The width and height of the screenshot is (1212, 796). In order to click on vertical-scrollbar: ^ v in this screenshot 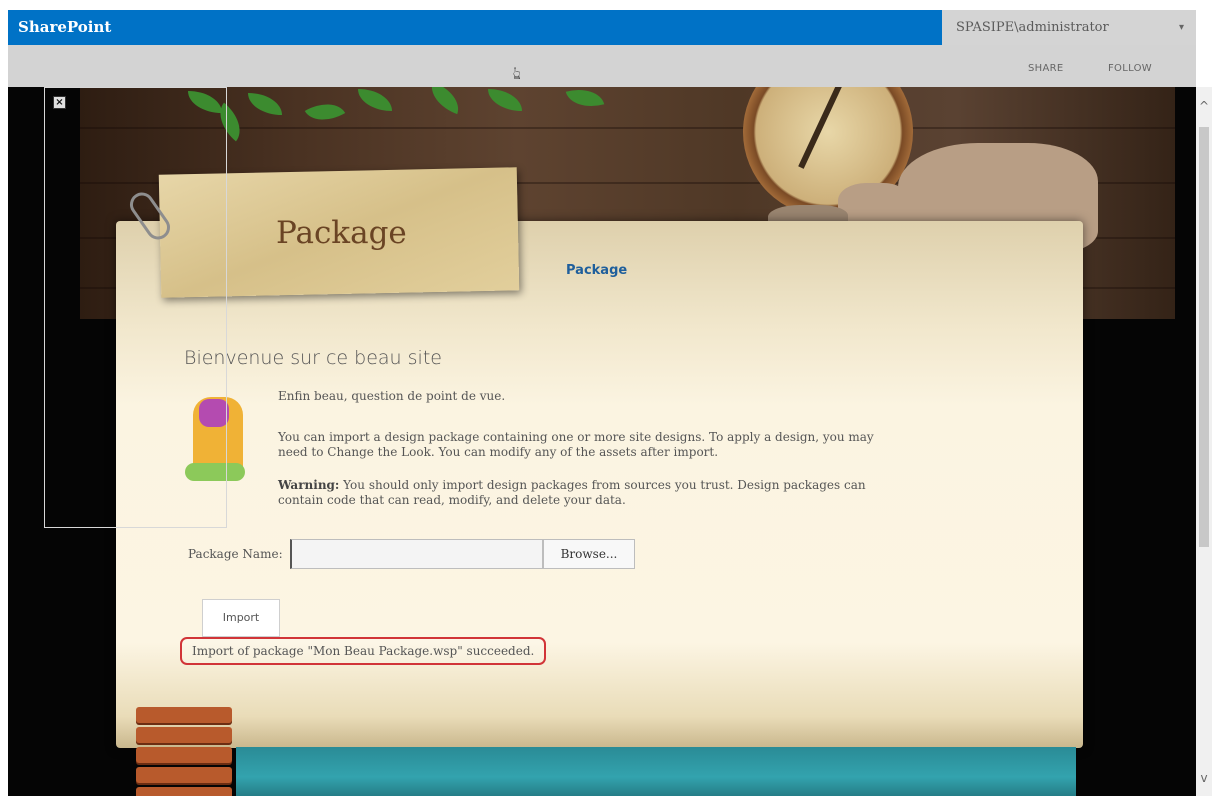, I will do `click(1204, 441)`.